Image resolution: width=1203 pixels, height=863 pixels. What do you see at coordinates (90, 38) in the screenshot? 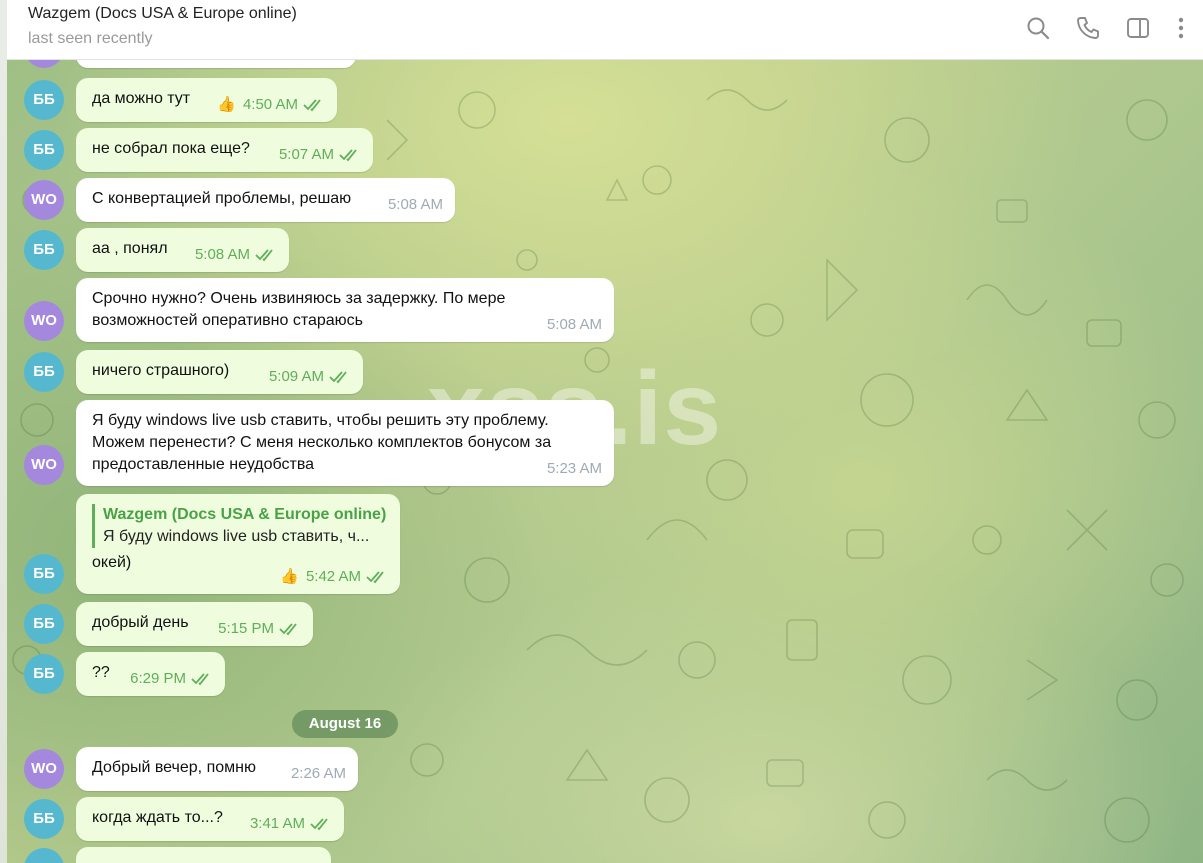
I see `chat-status: last seen recently` at bounding box center [90, 38].